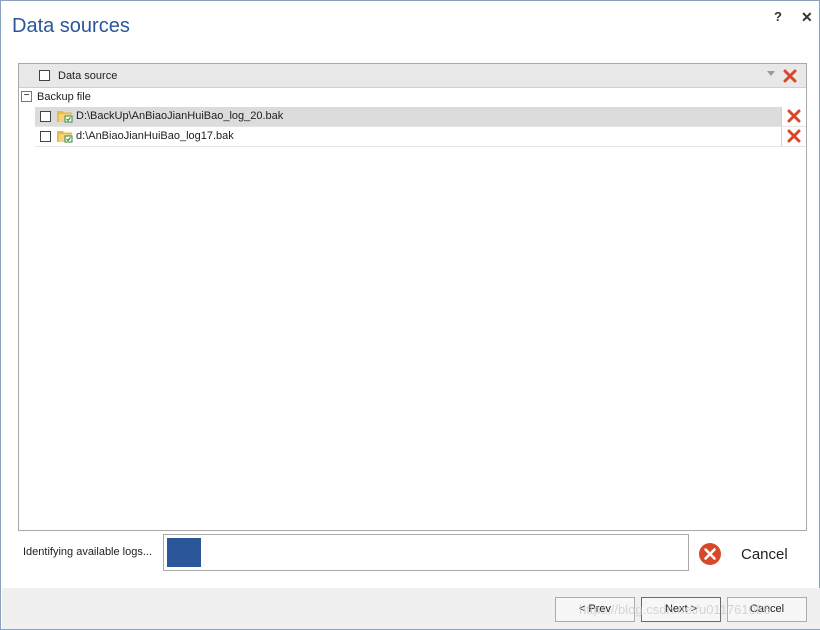 The height and width of the screenshot is (630, 820). Describe the element at coordinates (420, 117) in the screenshot. I see `table-row: D:\BackUp\AnBiaoJianHuiBao_log_20.bak` at that location.